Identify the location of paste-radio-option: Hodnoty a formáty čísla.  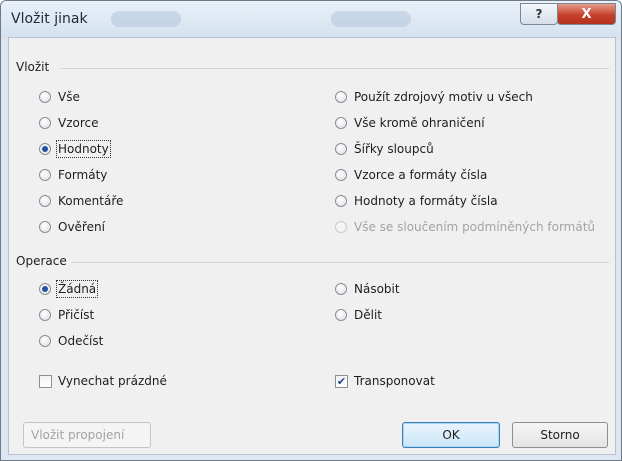
(416, 201).